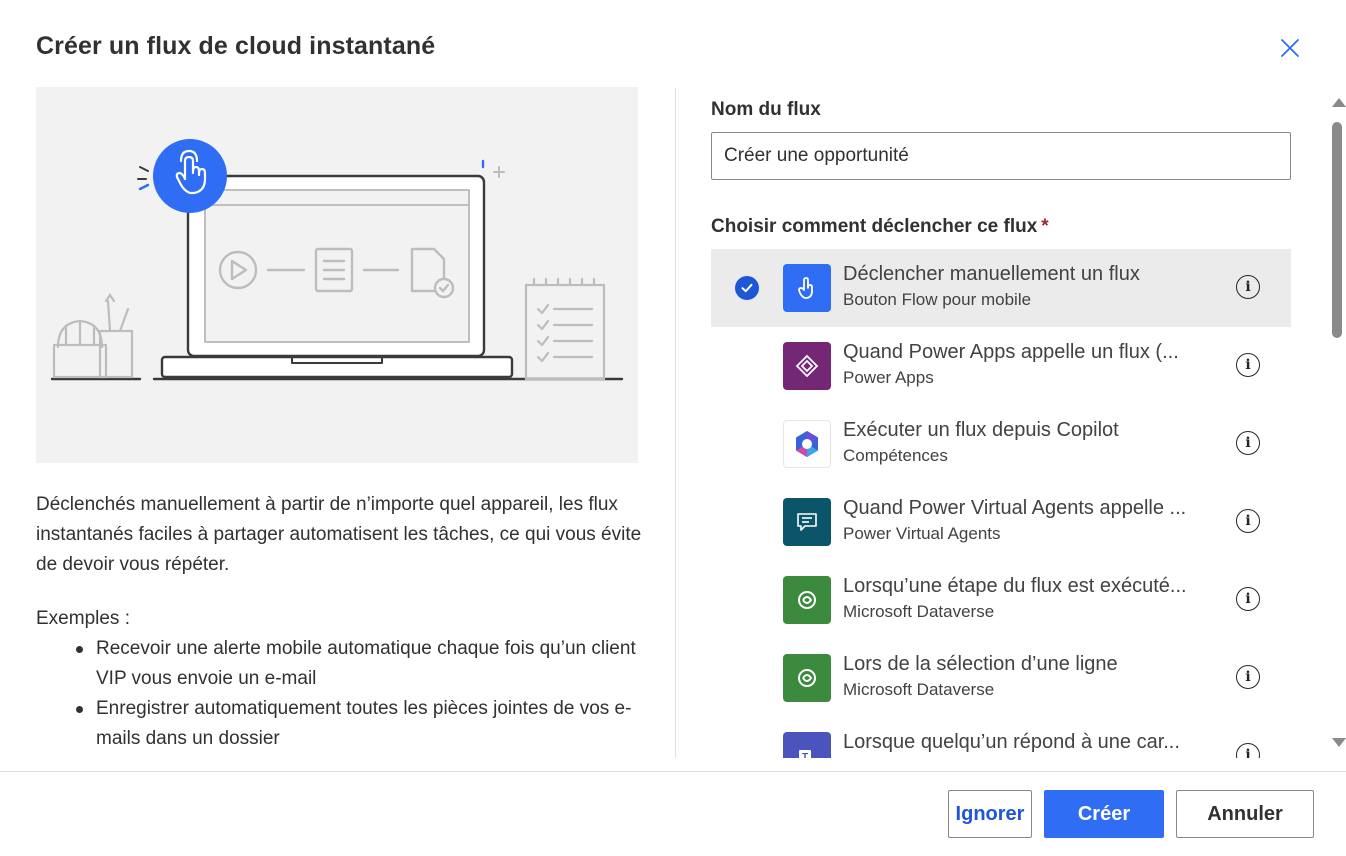 This screenshot has height=856, width=1346. What do you see at coordinates (990, 814) in the screenshot?
I see `skip-button: Ignorer` at bounding box center [990, 814].